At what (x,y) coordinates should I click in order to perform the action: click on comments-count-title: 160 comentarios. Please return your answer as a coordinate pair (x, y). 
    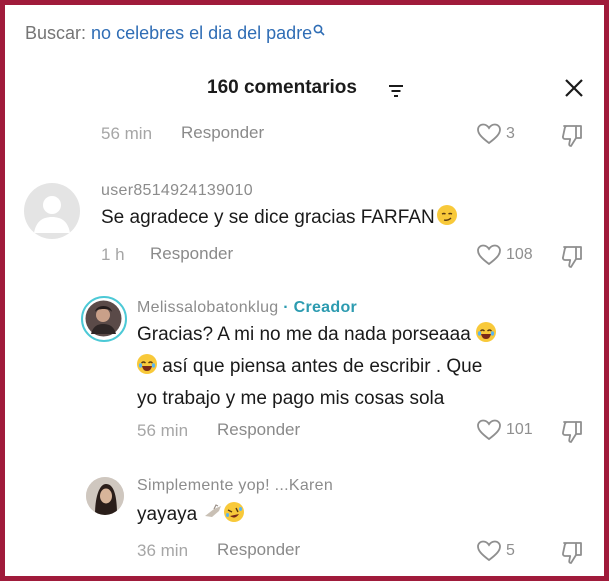
    Looking at the image, I should click on (282, 87).